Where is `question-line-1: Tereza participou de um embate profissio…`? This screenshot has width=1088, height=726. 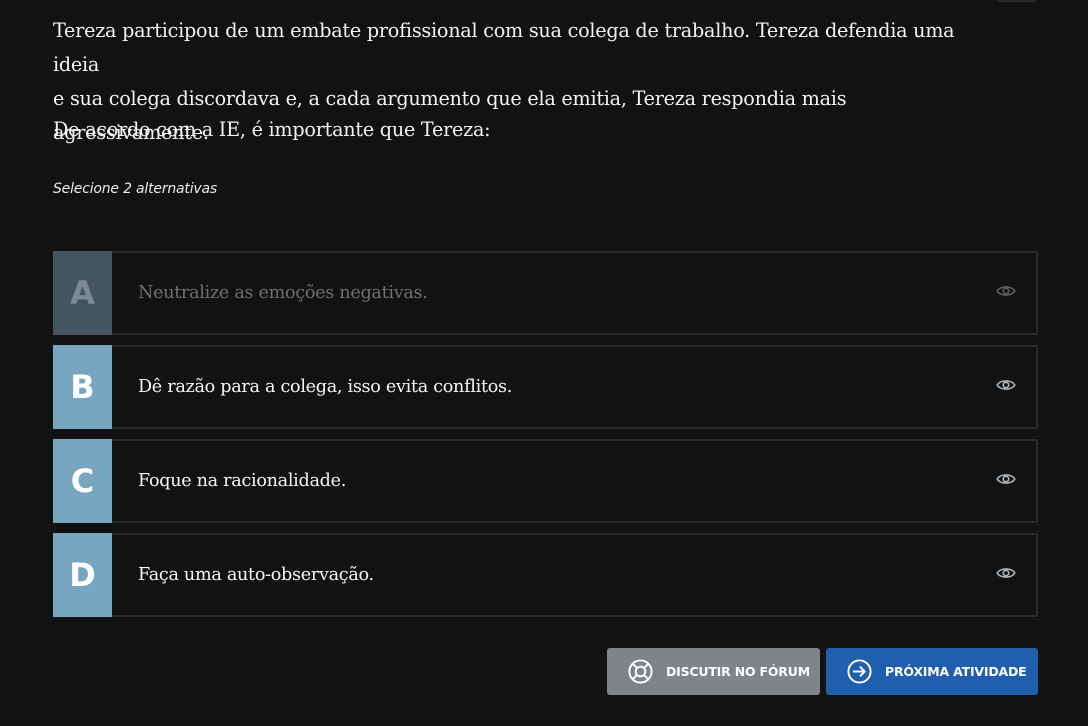 question-line-1: Tereza participou de um embate profissio… is located at coordinates (504, 47).